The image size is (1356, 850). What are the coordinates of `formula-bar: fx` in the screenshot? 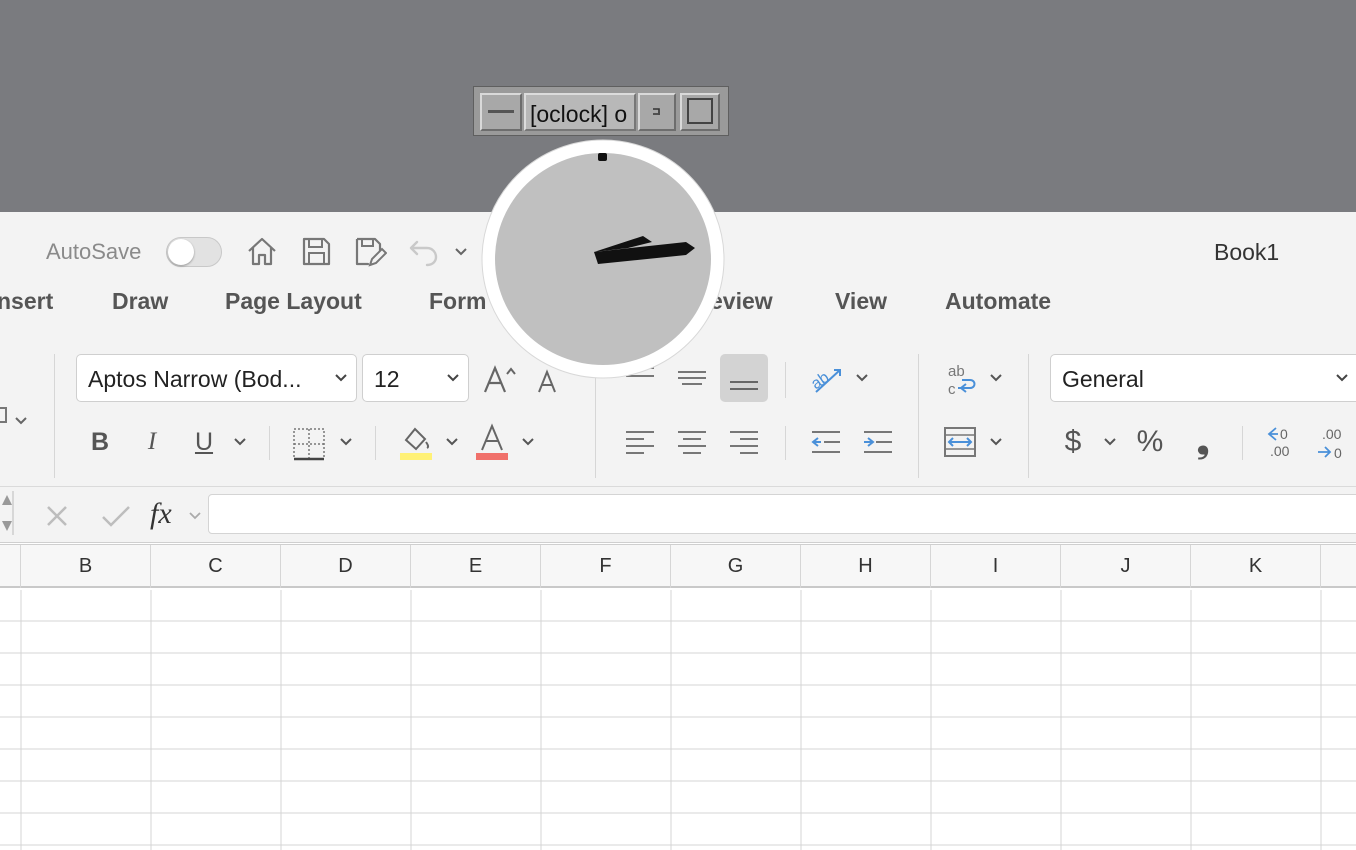 It's located at (678, 514).